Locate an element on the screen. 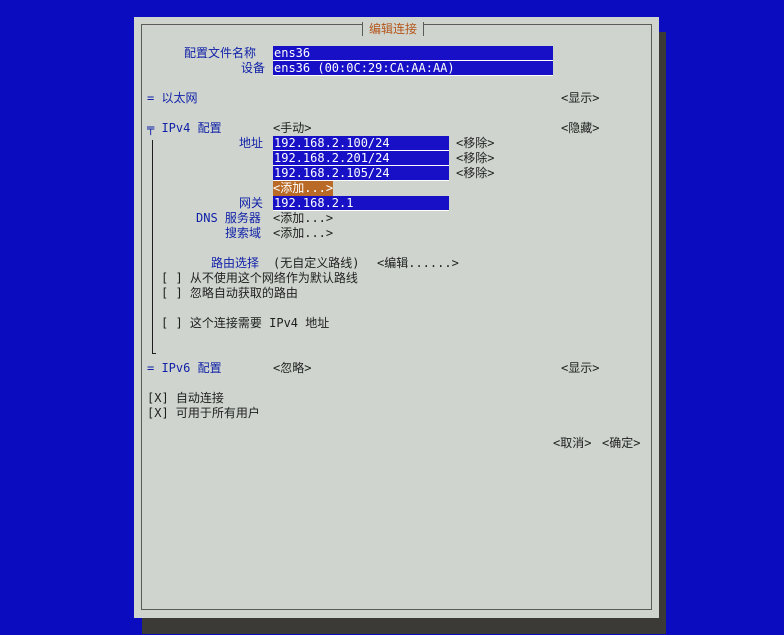 The image size is (784, 635). profile-name-label: 配置文件名称 is located at coordinates (220, 53).